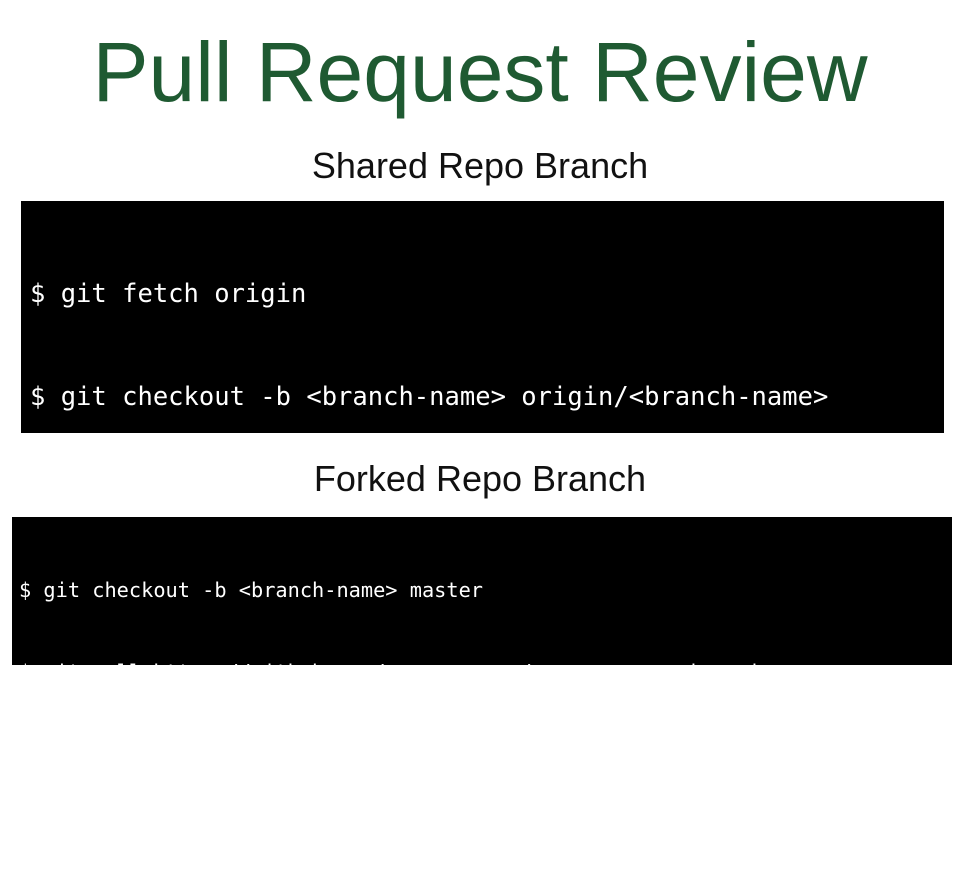 This screenshot has width=960, height=877. I want to click on shared-repo-heading: Shared Repo Branch, so click(480, 165).